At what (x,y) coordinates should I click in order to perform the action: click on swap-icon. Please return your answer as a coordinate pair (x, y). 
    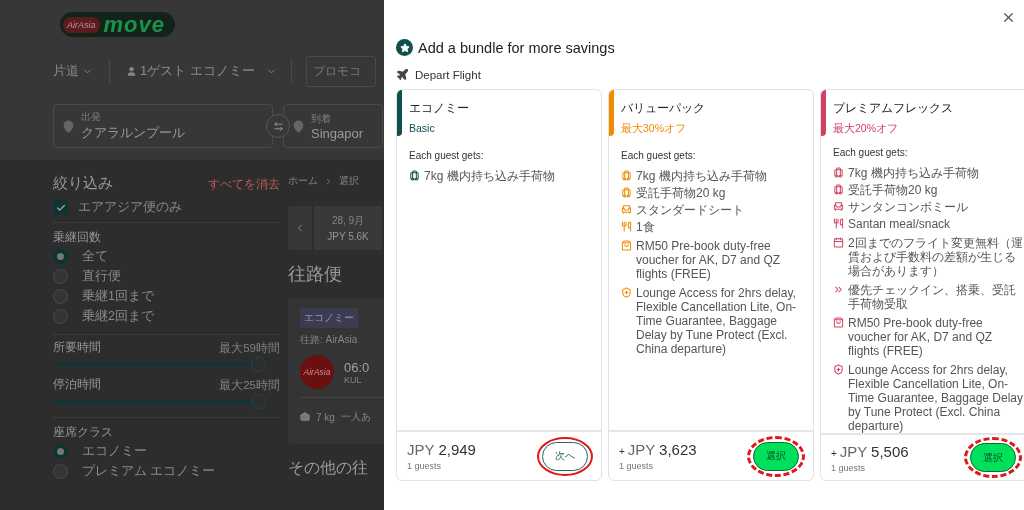
    Looking at the image, I should click on (278, 126).